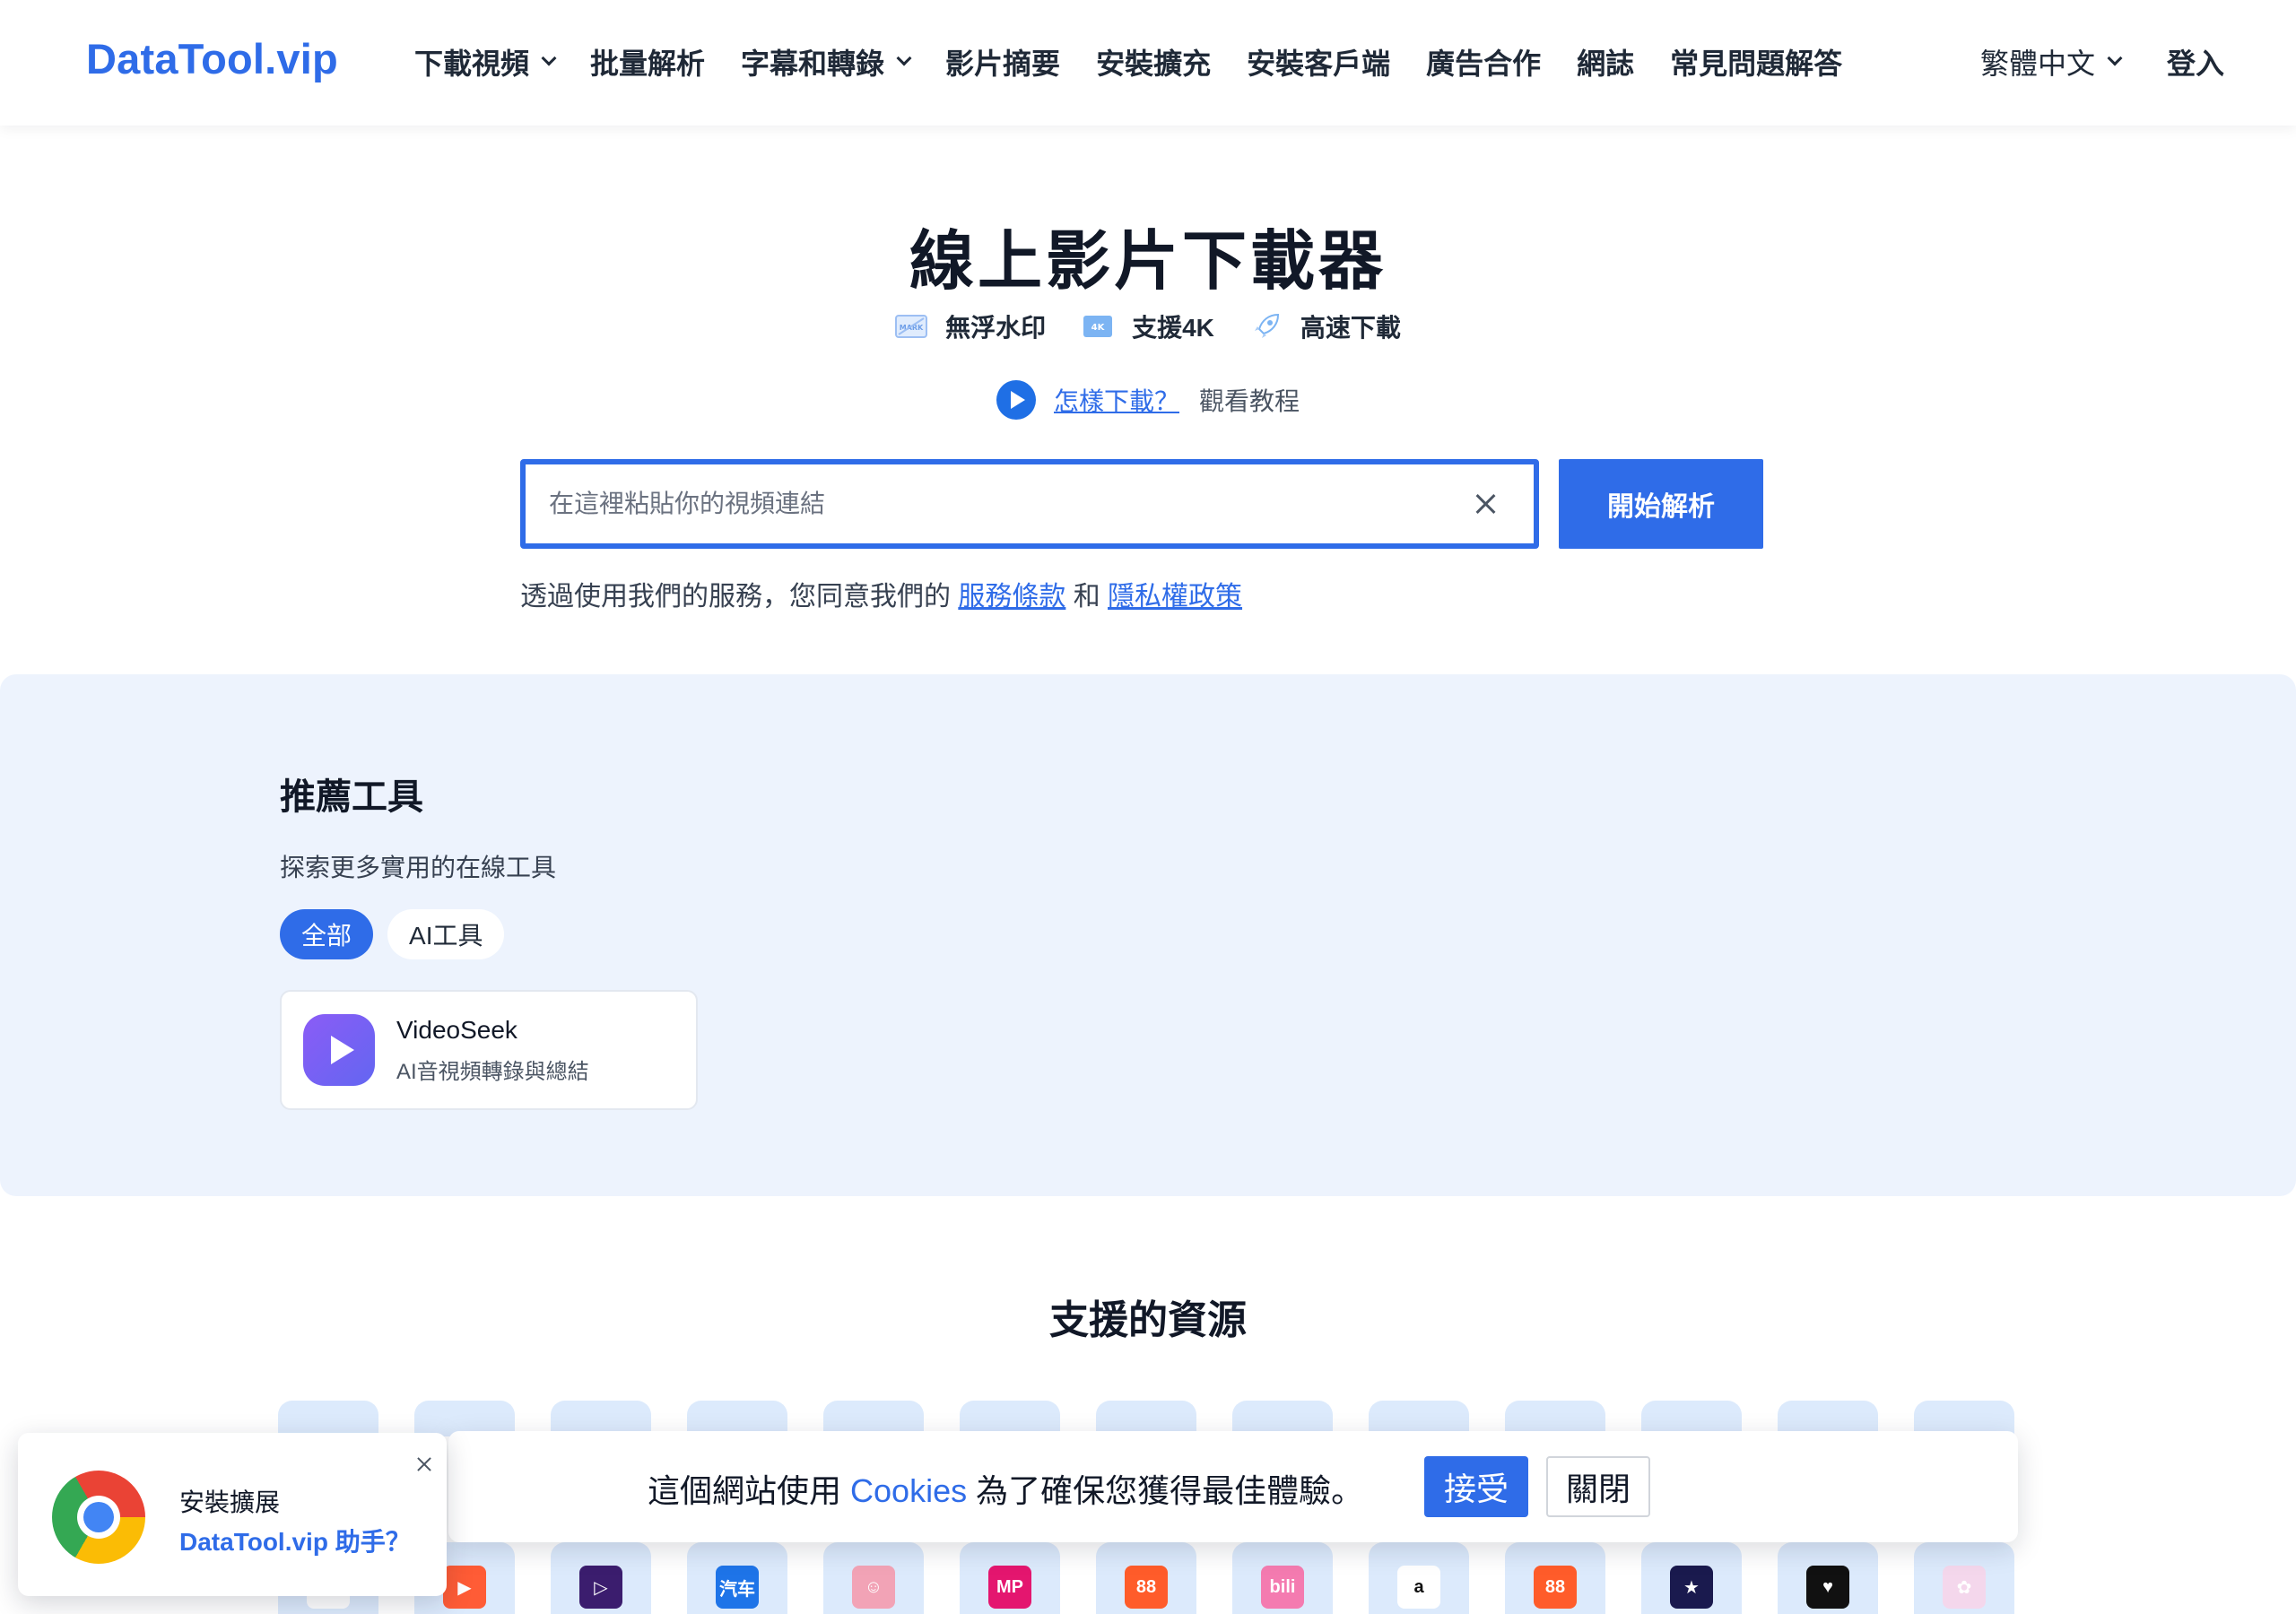 The width and height of the screenshot is (2296, 1614). I want to click on video-player-icon: ▷, so click(600, 1587).